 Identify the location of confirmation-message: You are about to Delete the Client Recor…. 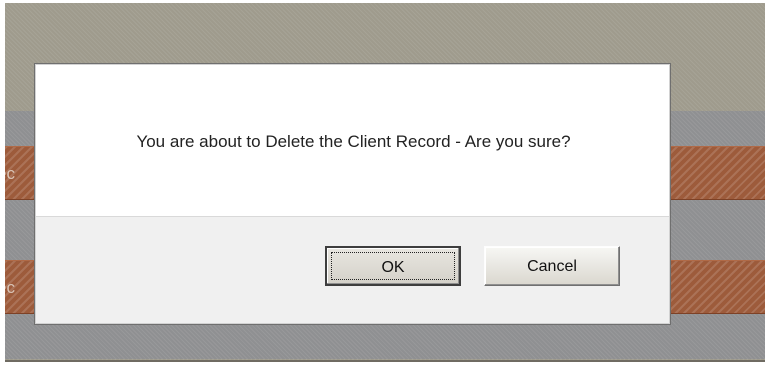
(353, 141).